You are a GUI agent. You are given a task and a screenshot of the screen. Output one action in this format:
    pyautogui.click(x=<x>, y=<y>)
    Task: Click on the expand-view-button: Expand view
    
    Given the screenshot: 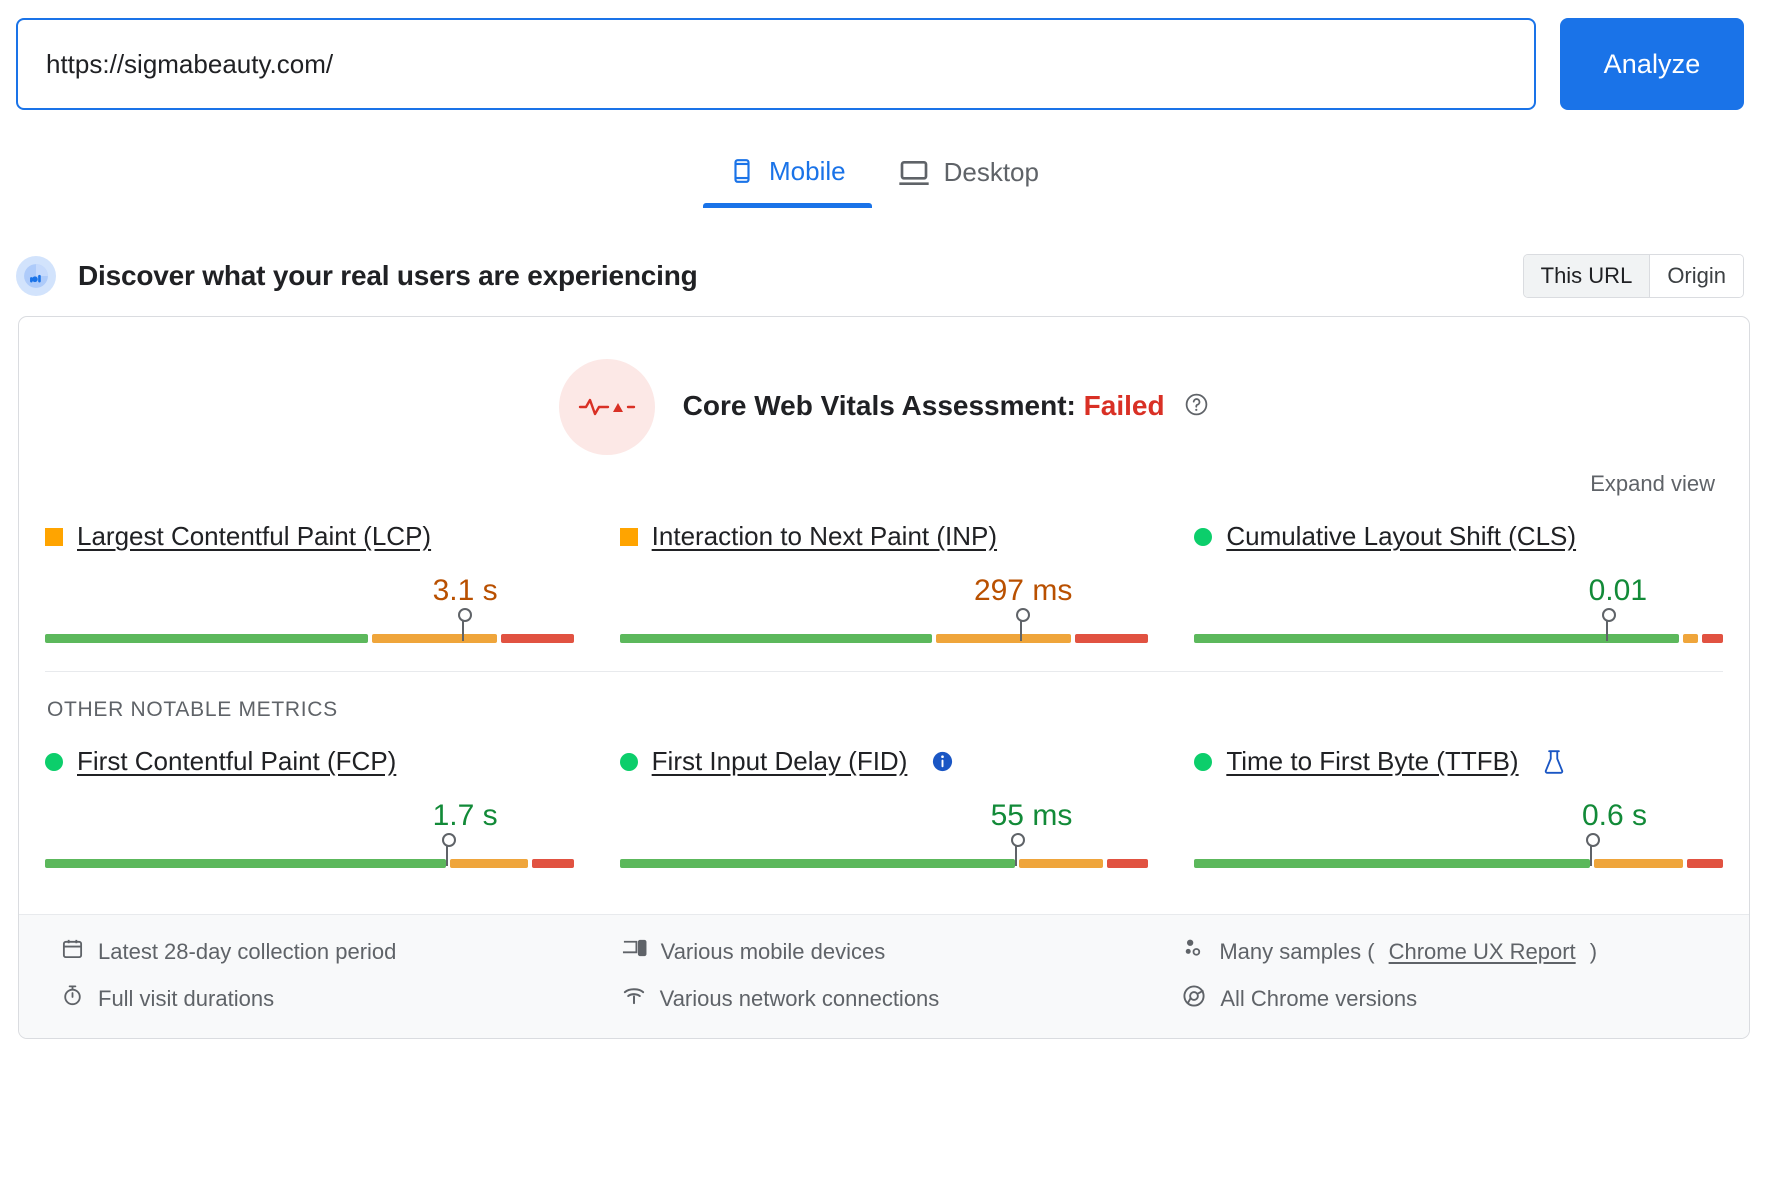 What is the action you would take?
    pyautogui.click(x=1652, y=484)
    